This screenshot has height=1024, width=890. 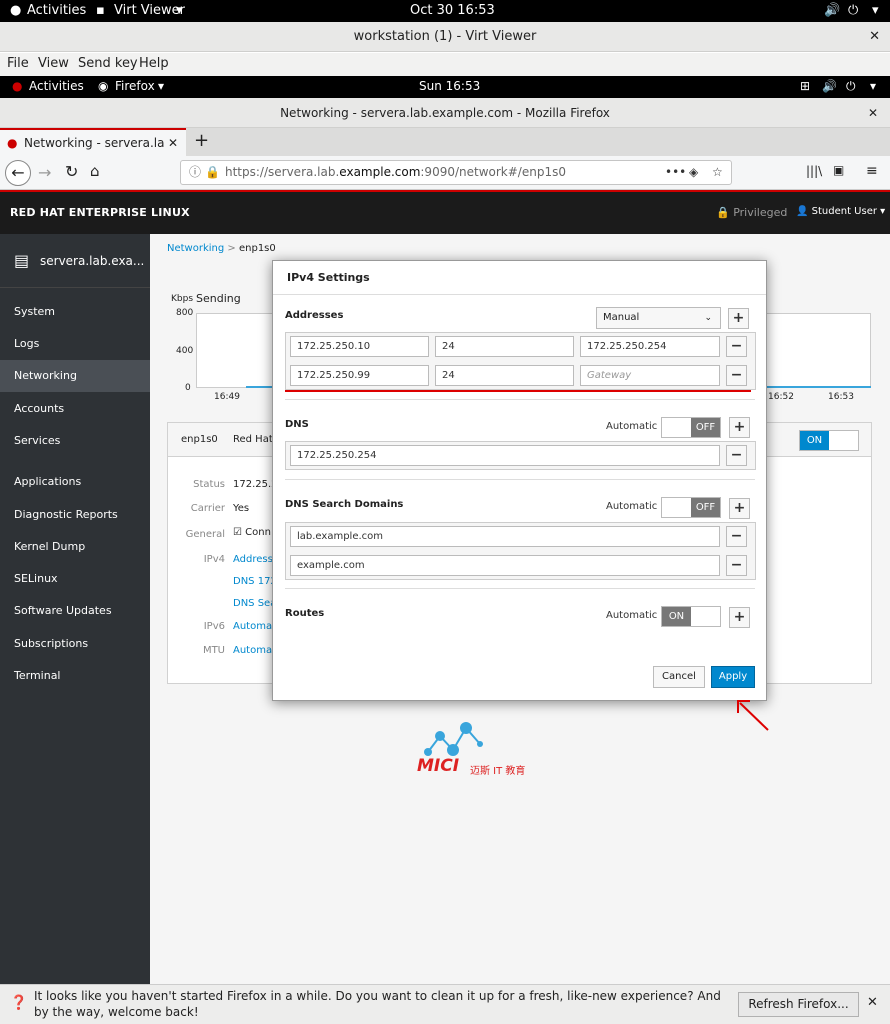 What do you see at coordinates (736, 455) in the screenshot?
I see `remove-dns-button: −` at bounding box center [736, 455].